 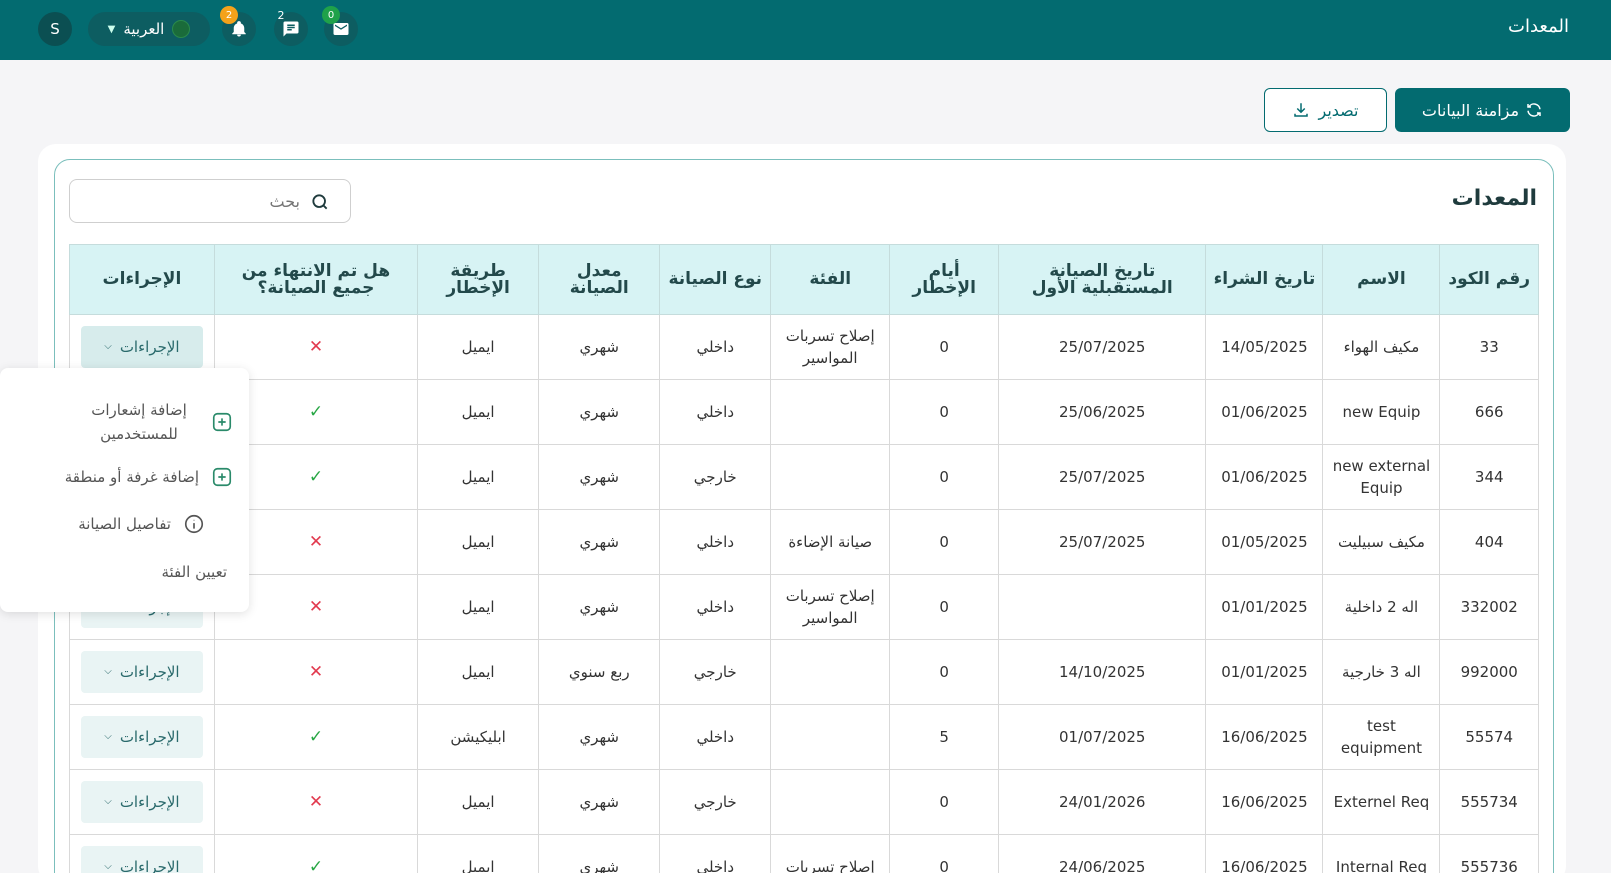 What do you see at coordinates (715, 279) in the screenshot?
I see `column-header: نوع الصيانة` at bounding box center [715, 279].